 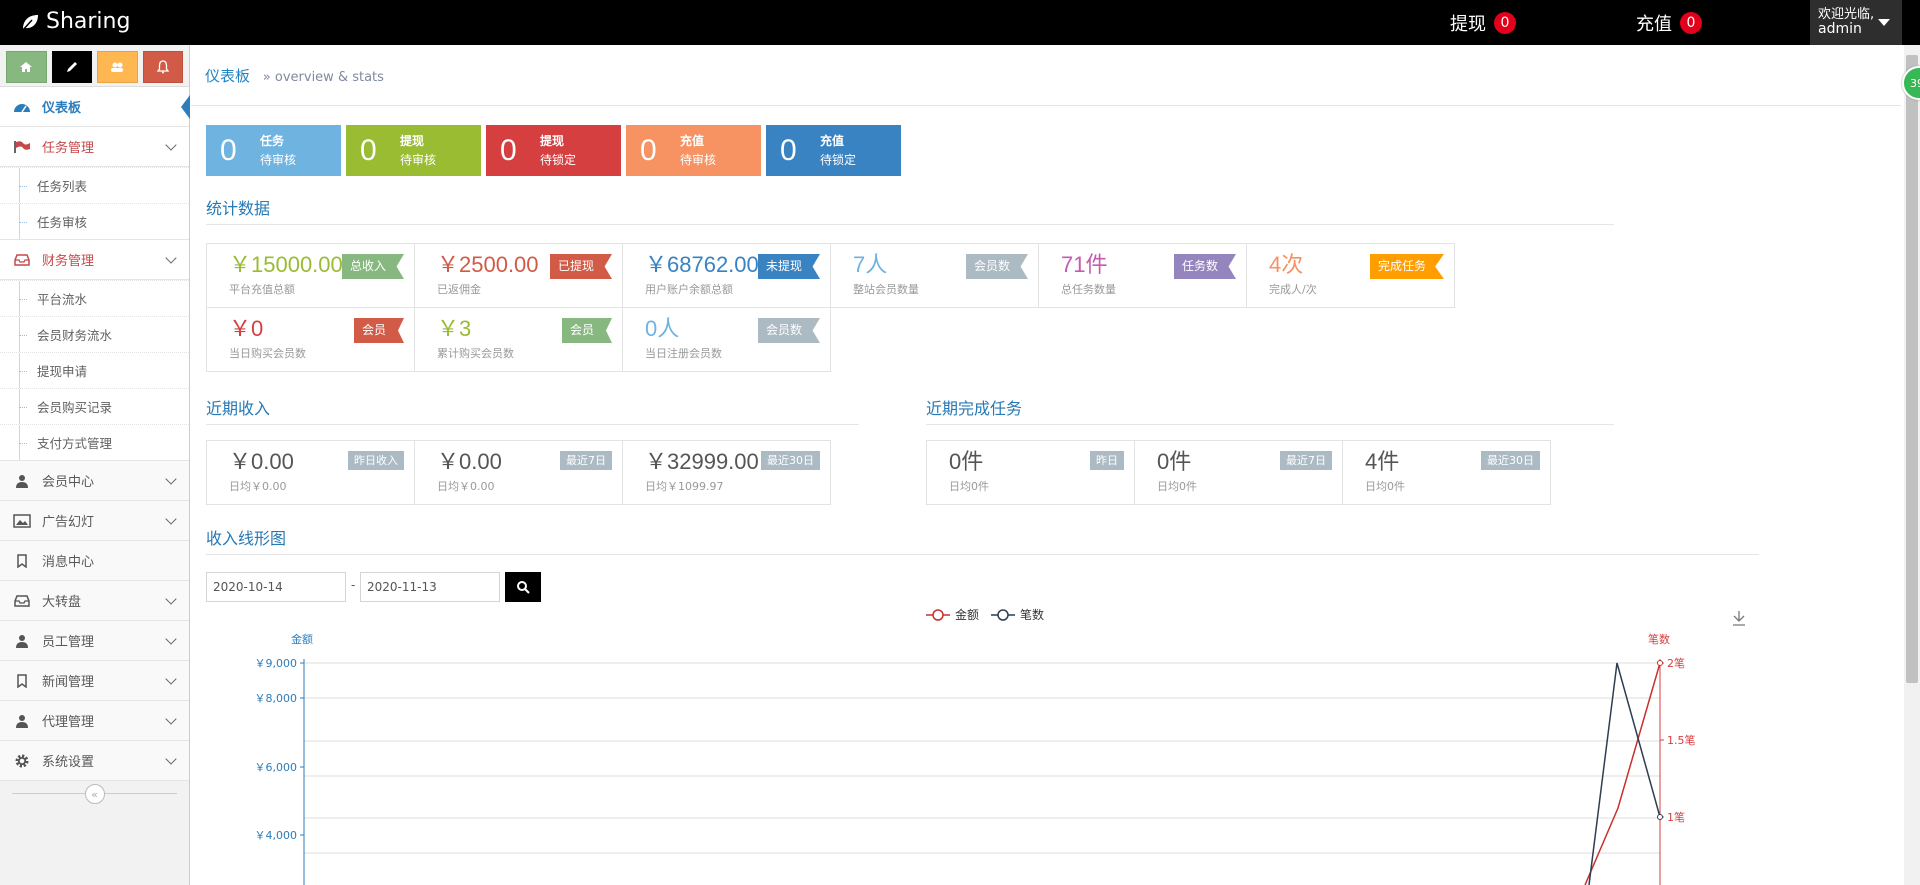 I want to click on download-icon, so click(x=1739, y=618).